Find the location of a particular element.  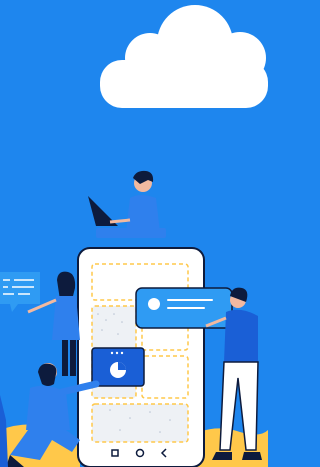

chart-dialog-card is located at coordinates (118, 367).